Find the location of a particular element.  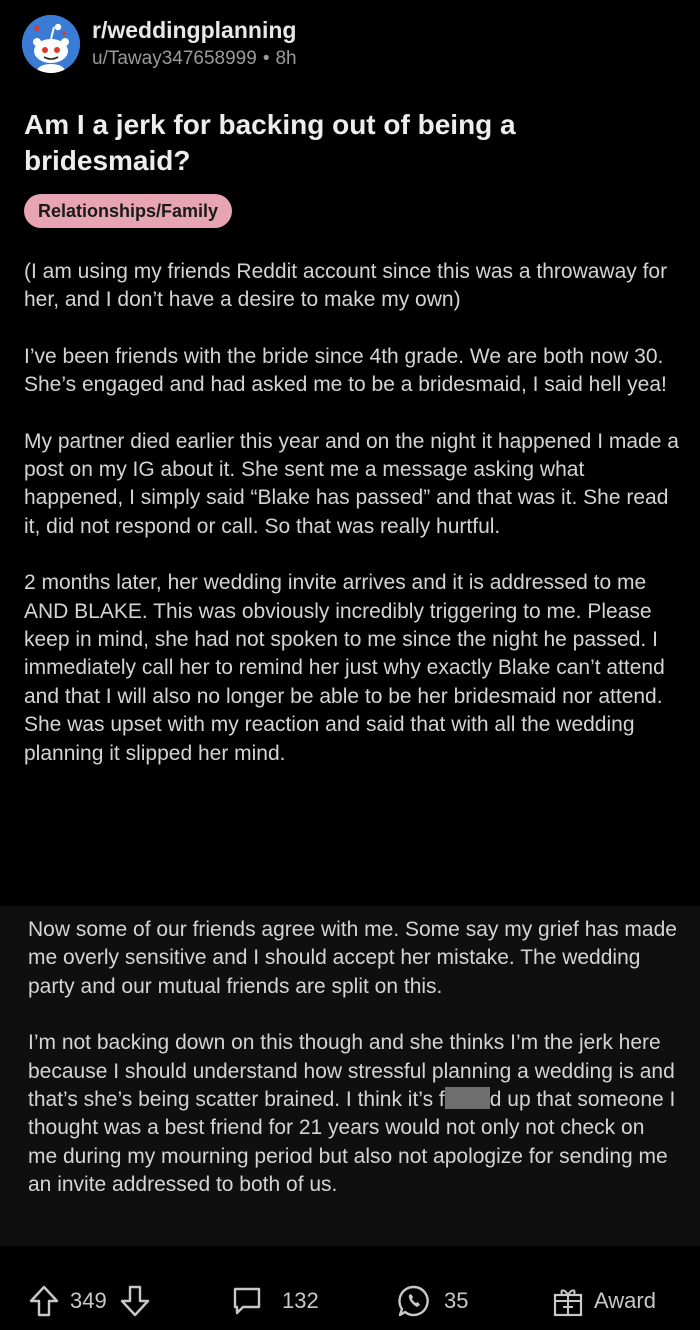

author-name: u/Taway347658999 is located at coordinates (174, 58).